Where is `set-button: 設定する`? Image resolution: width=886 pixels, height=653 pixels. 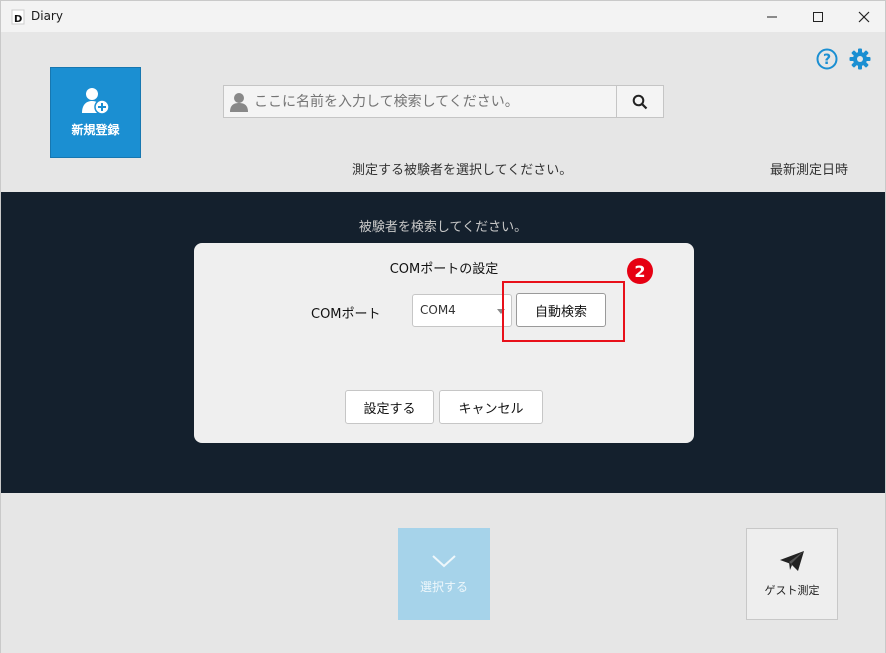 set-button: 設定する is located at coordinates (389, 407).